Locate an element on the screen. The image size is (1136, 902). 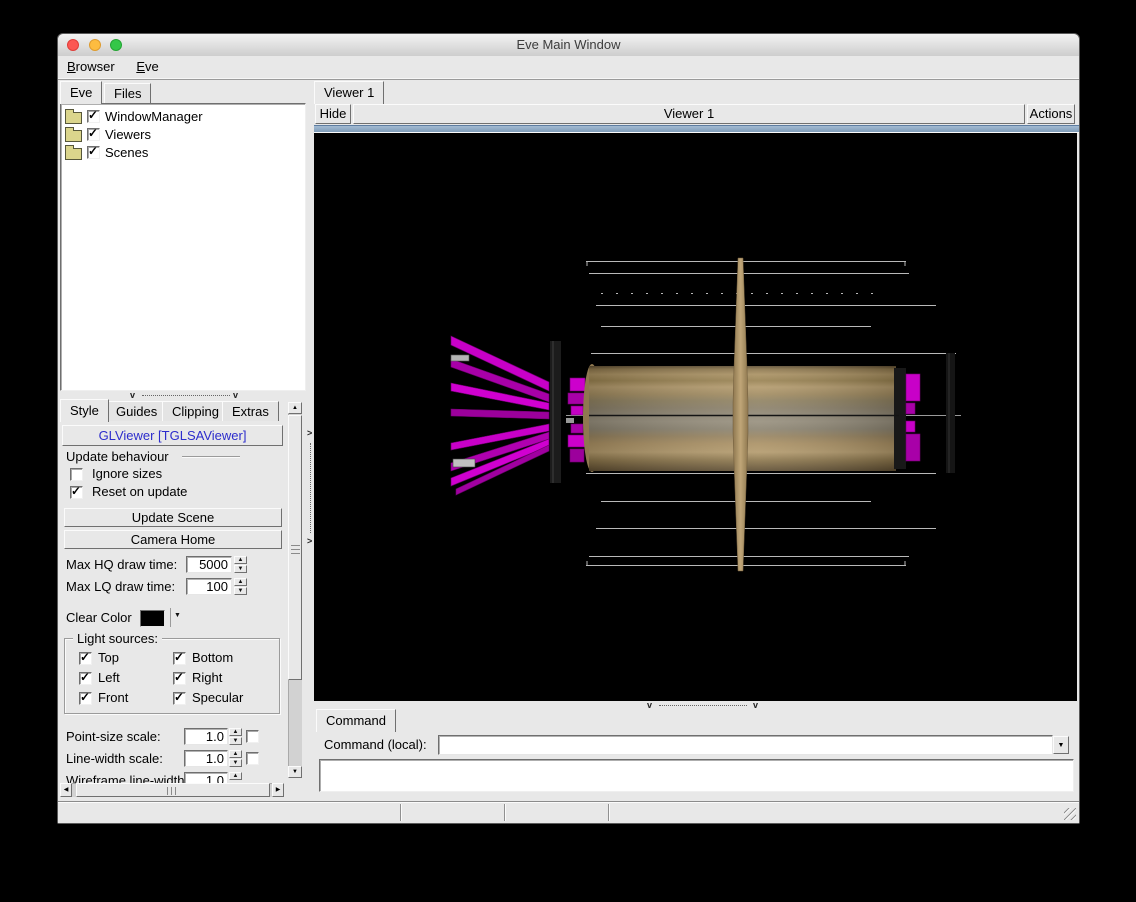
editor-horizontal-scrollbar: ◀ ▶ is located at coordinates (172, 790).